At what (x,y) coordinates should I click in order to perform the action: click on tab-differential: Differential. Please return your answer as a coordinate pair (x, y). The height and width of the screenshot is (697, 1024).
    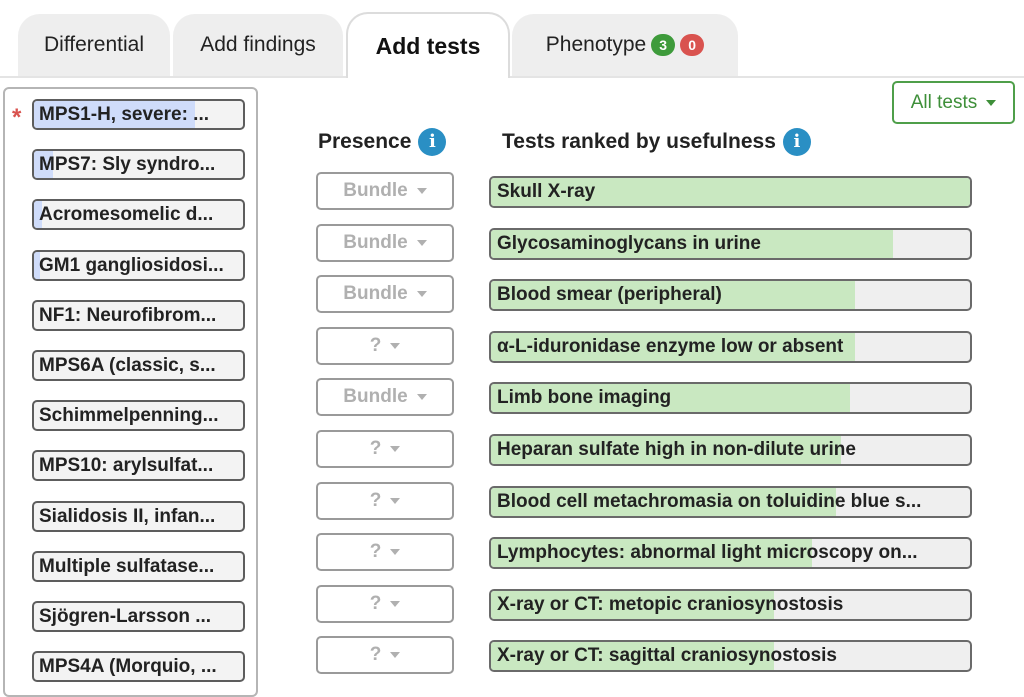
    Looking at the image, I should click on (94, 45).